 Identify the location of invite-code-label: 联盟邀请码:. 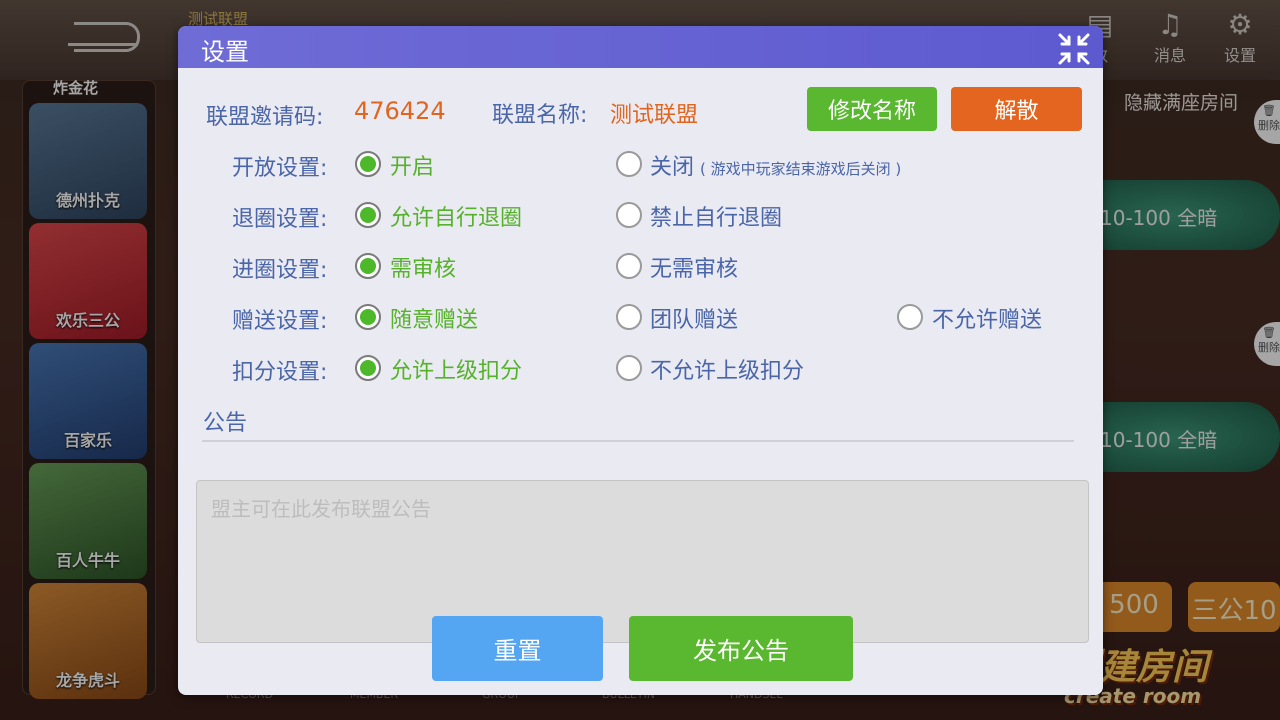
(265, 117).